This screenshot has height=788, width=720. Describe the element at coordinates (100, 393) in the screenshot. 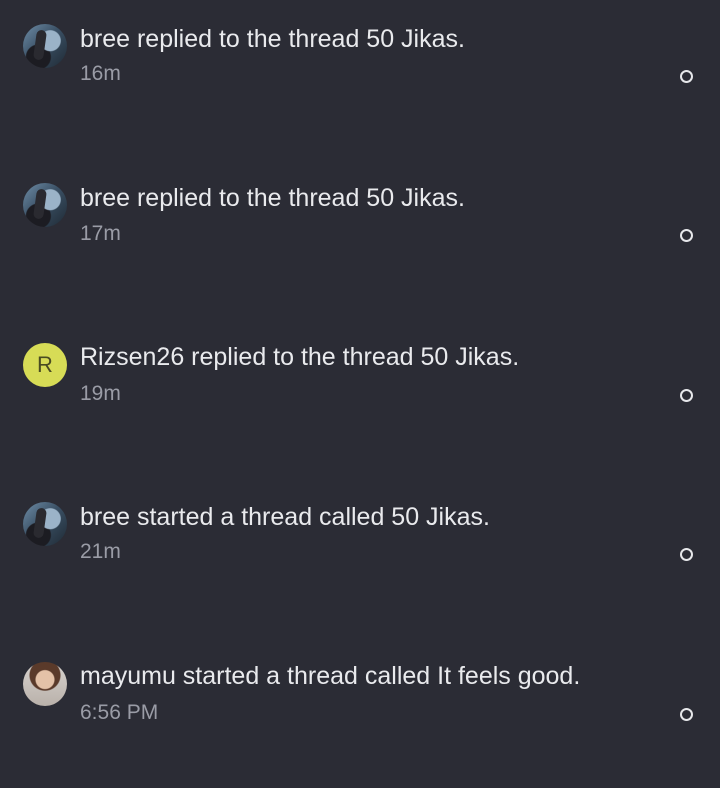

I see `notification-time: 19m` at that location.